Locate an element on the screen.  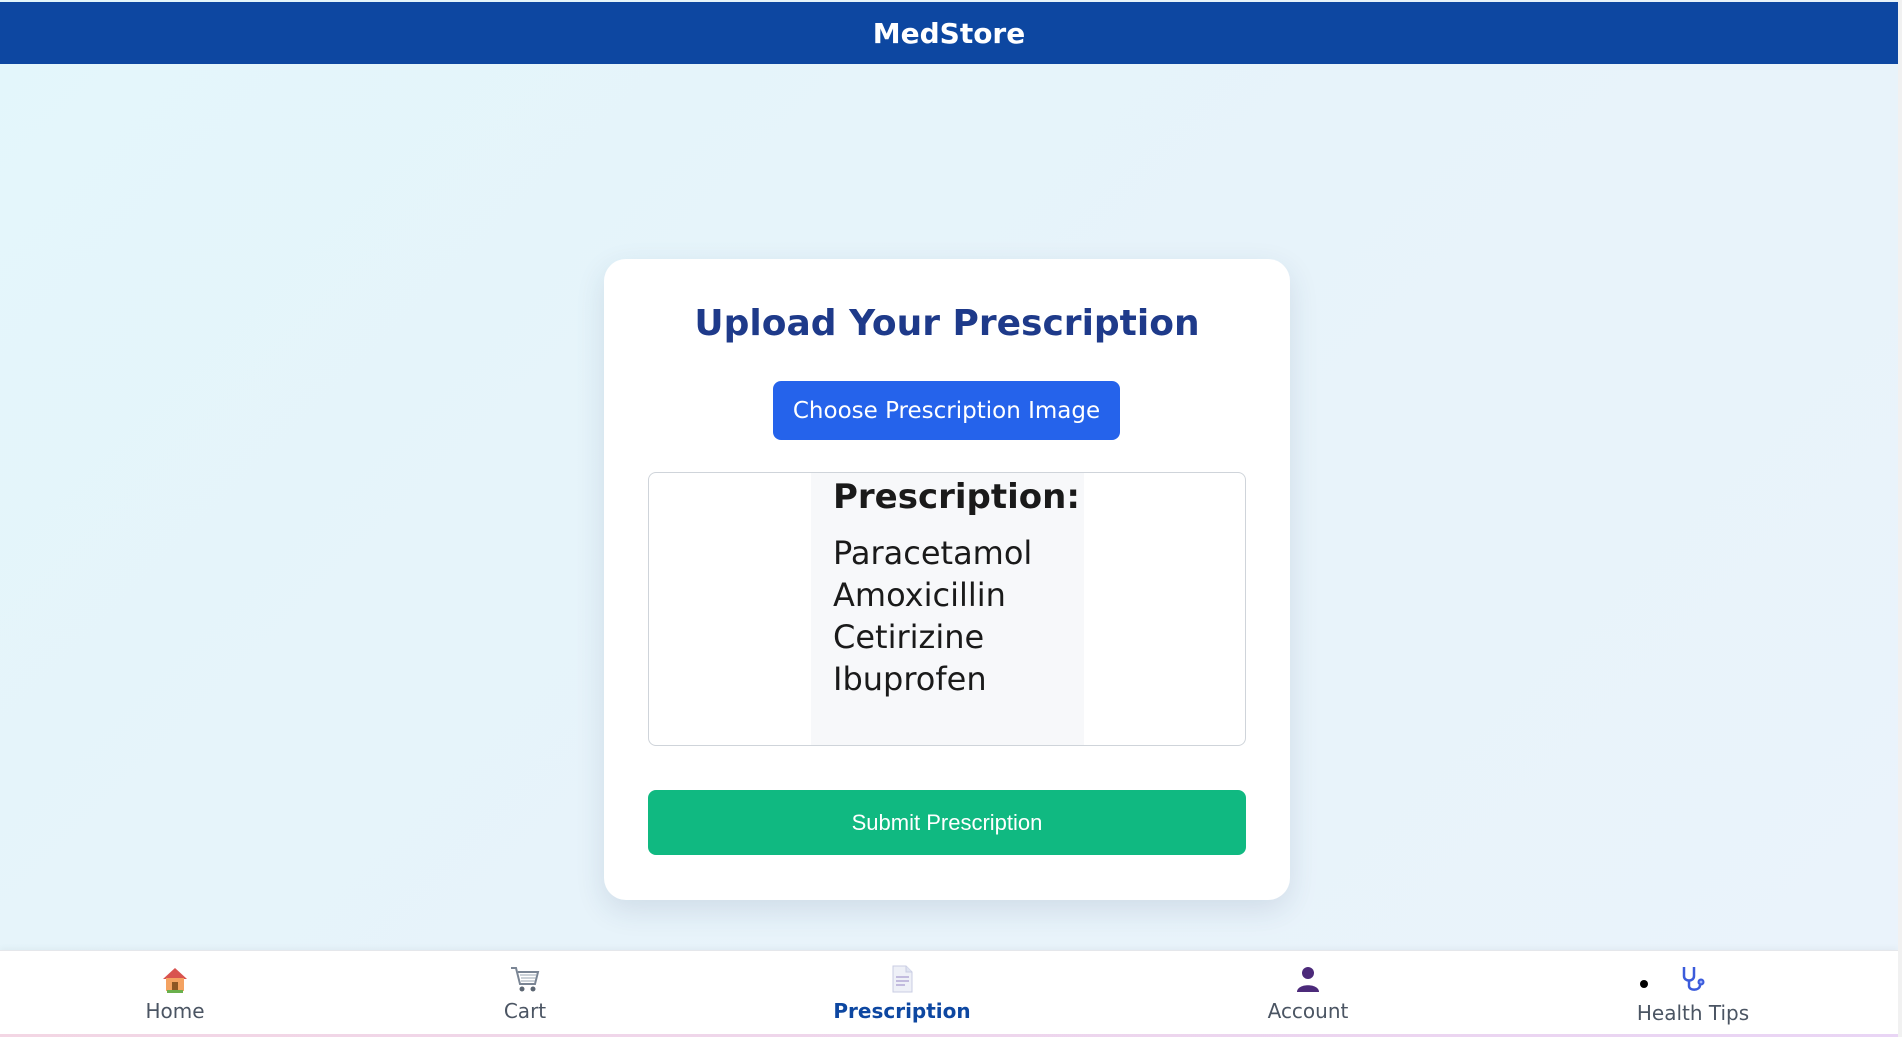
house-icon is located at coordinates (175, 980).